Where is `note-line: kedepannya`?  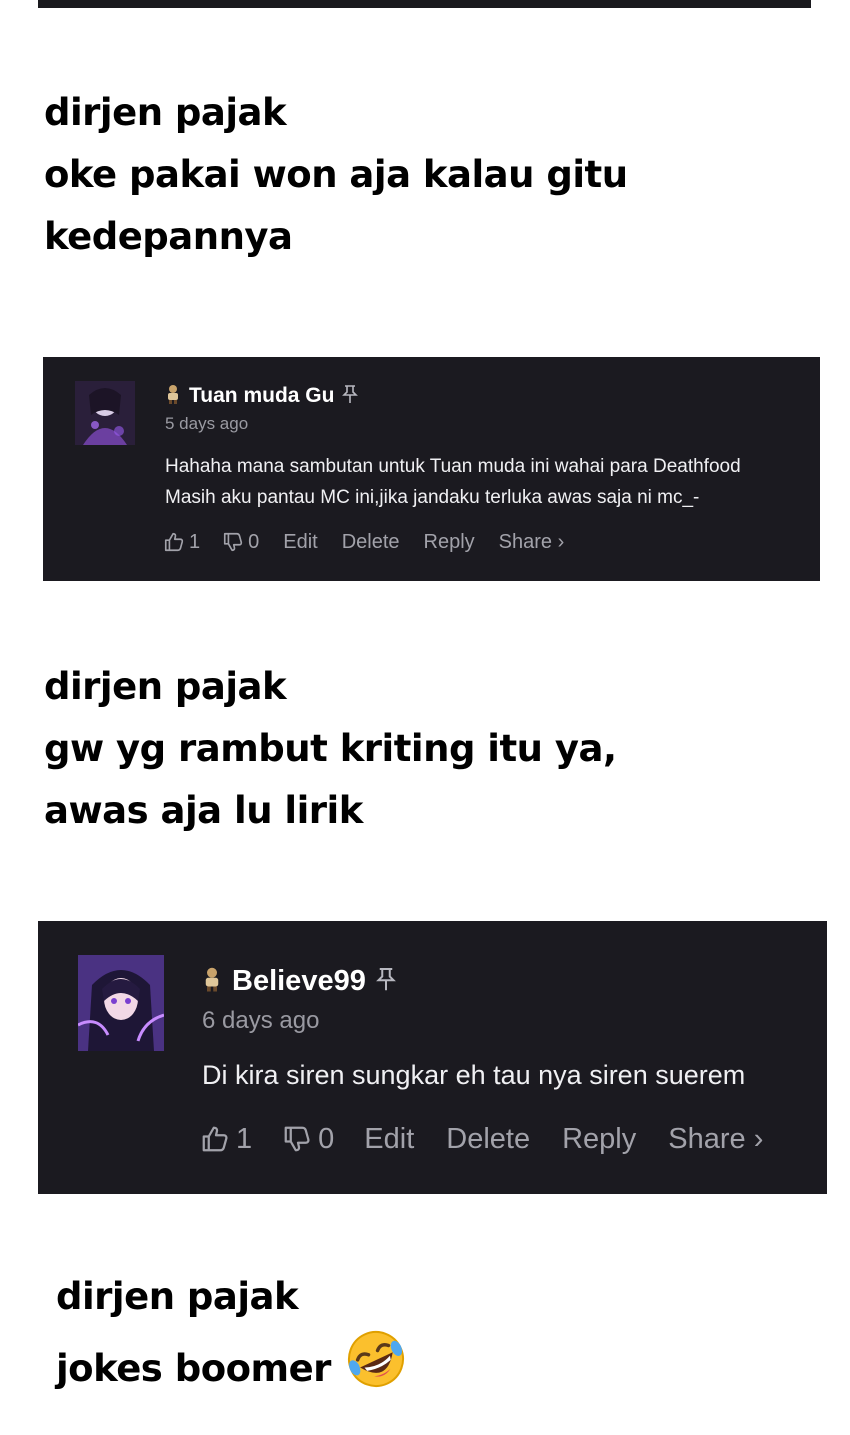
note-line: kedepannya is located at coordinates (168, 236).